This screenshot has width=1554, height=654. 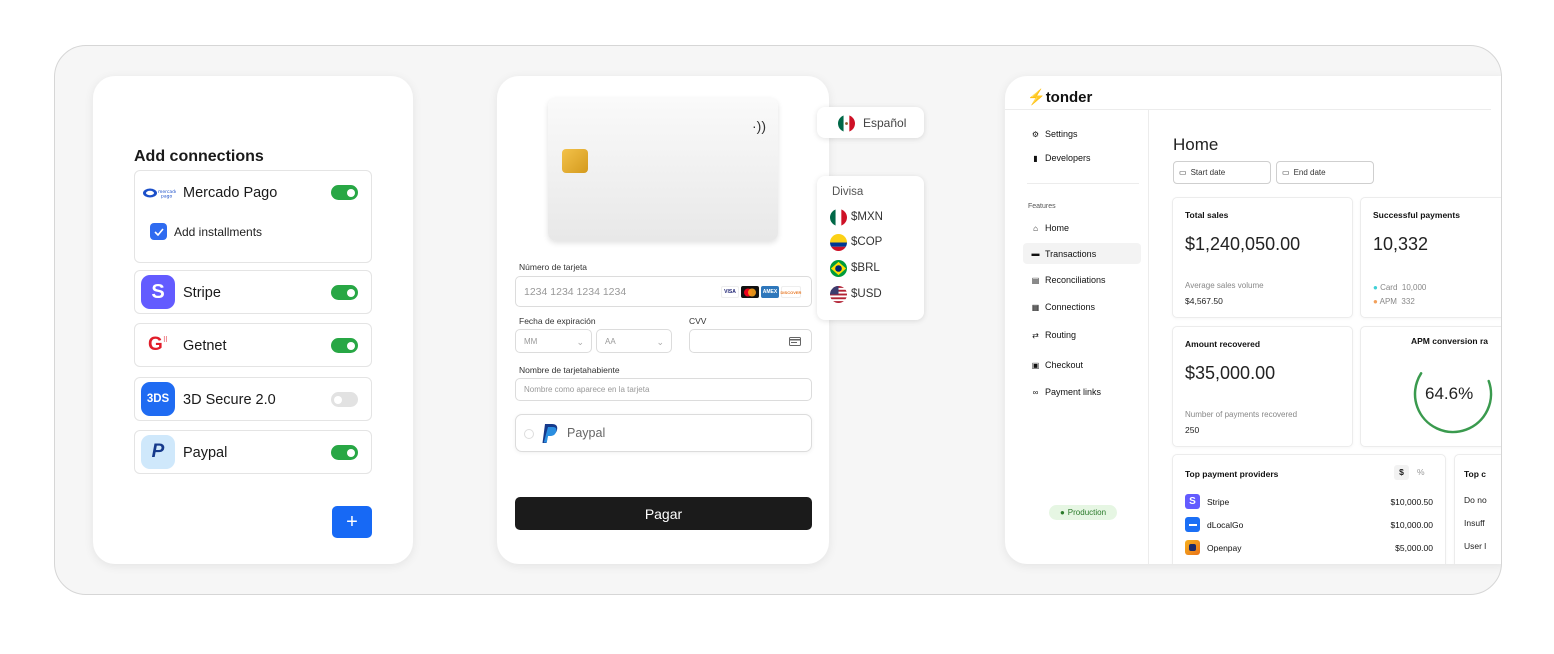 What do you see at coordinates (344, 192) in the screenshot?
I see `mercado-pago-toggle` at bounding box center [344, 192].